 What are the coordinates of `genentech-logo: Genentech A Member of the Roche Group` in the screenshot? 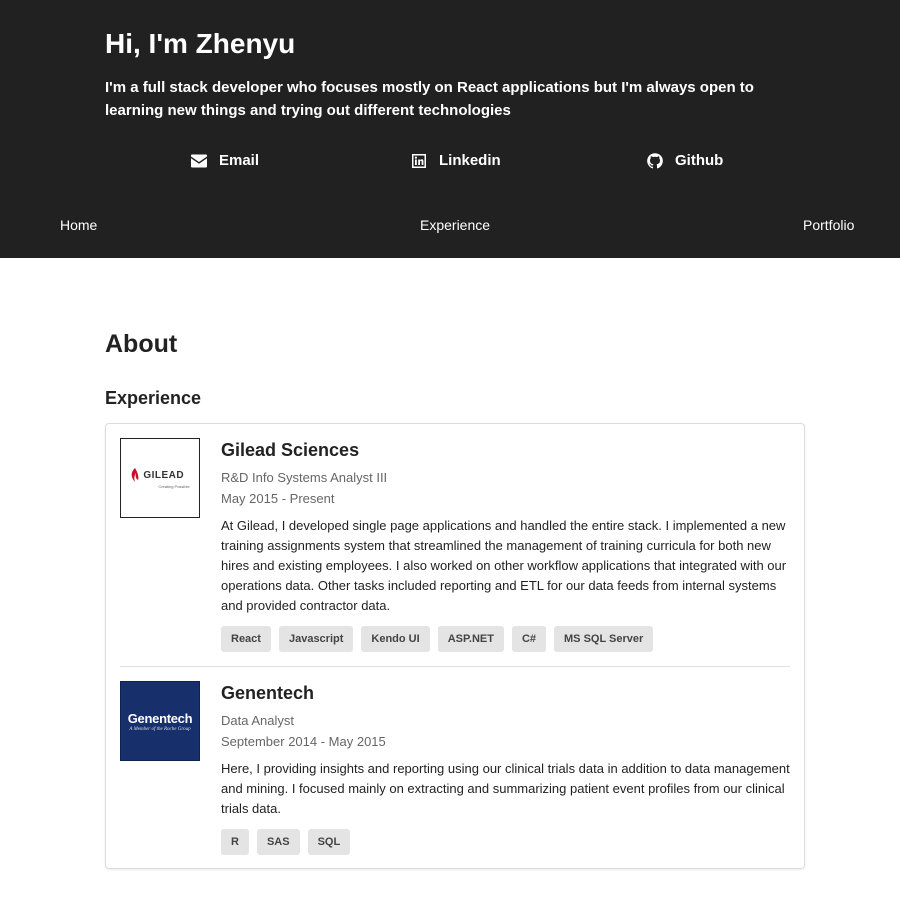 It's located at (160, 721).